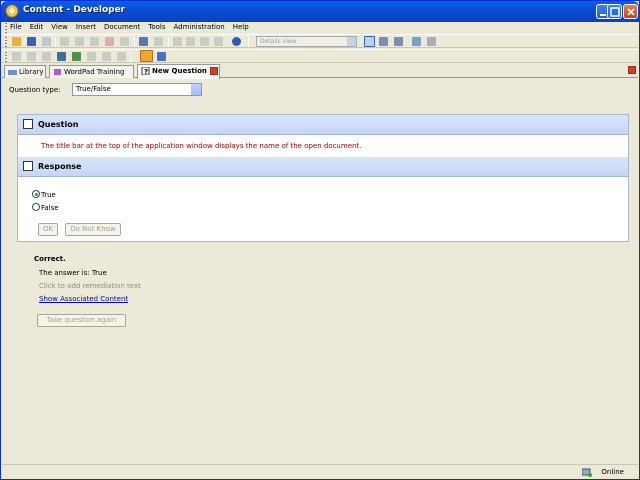 Image resolution: width=640 pixels, height=480 pixels. What do you see at coordinates (59, 27) in the screenshot?
I see `menu-view: View` at bounding box center [59, 27].